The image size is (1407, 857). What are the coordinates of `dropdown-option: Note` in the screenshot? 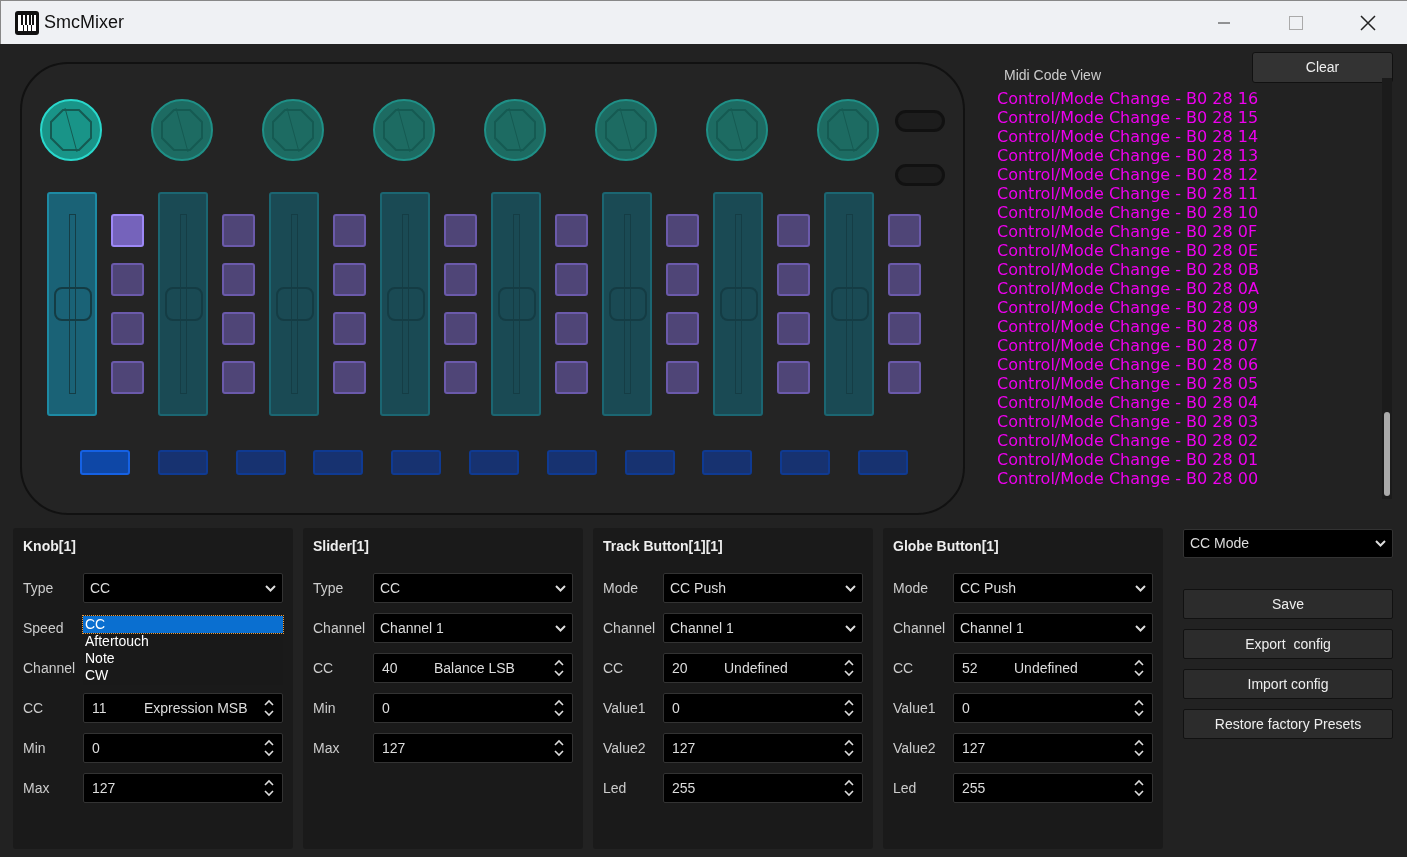 It's located at (183, 658).